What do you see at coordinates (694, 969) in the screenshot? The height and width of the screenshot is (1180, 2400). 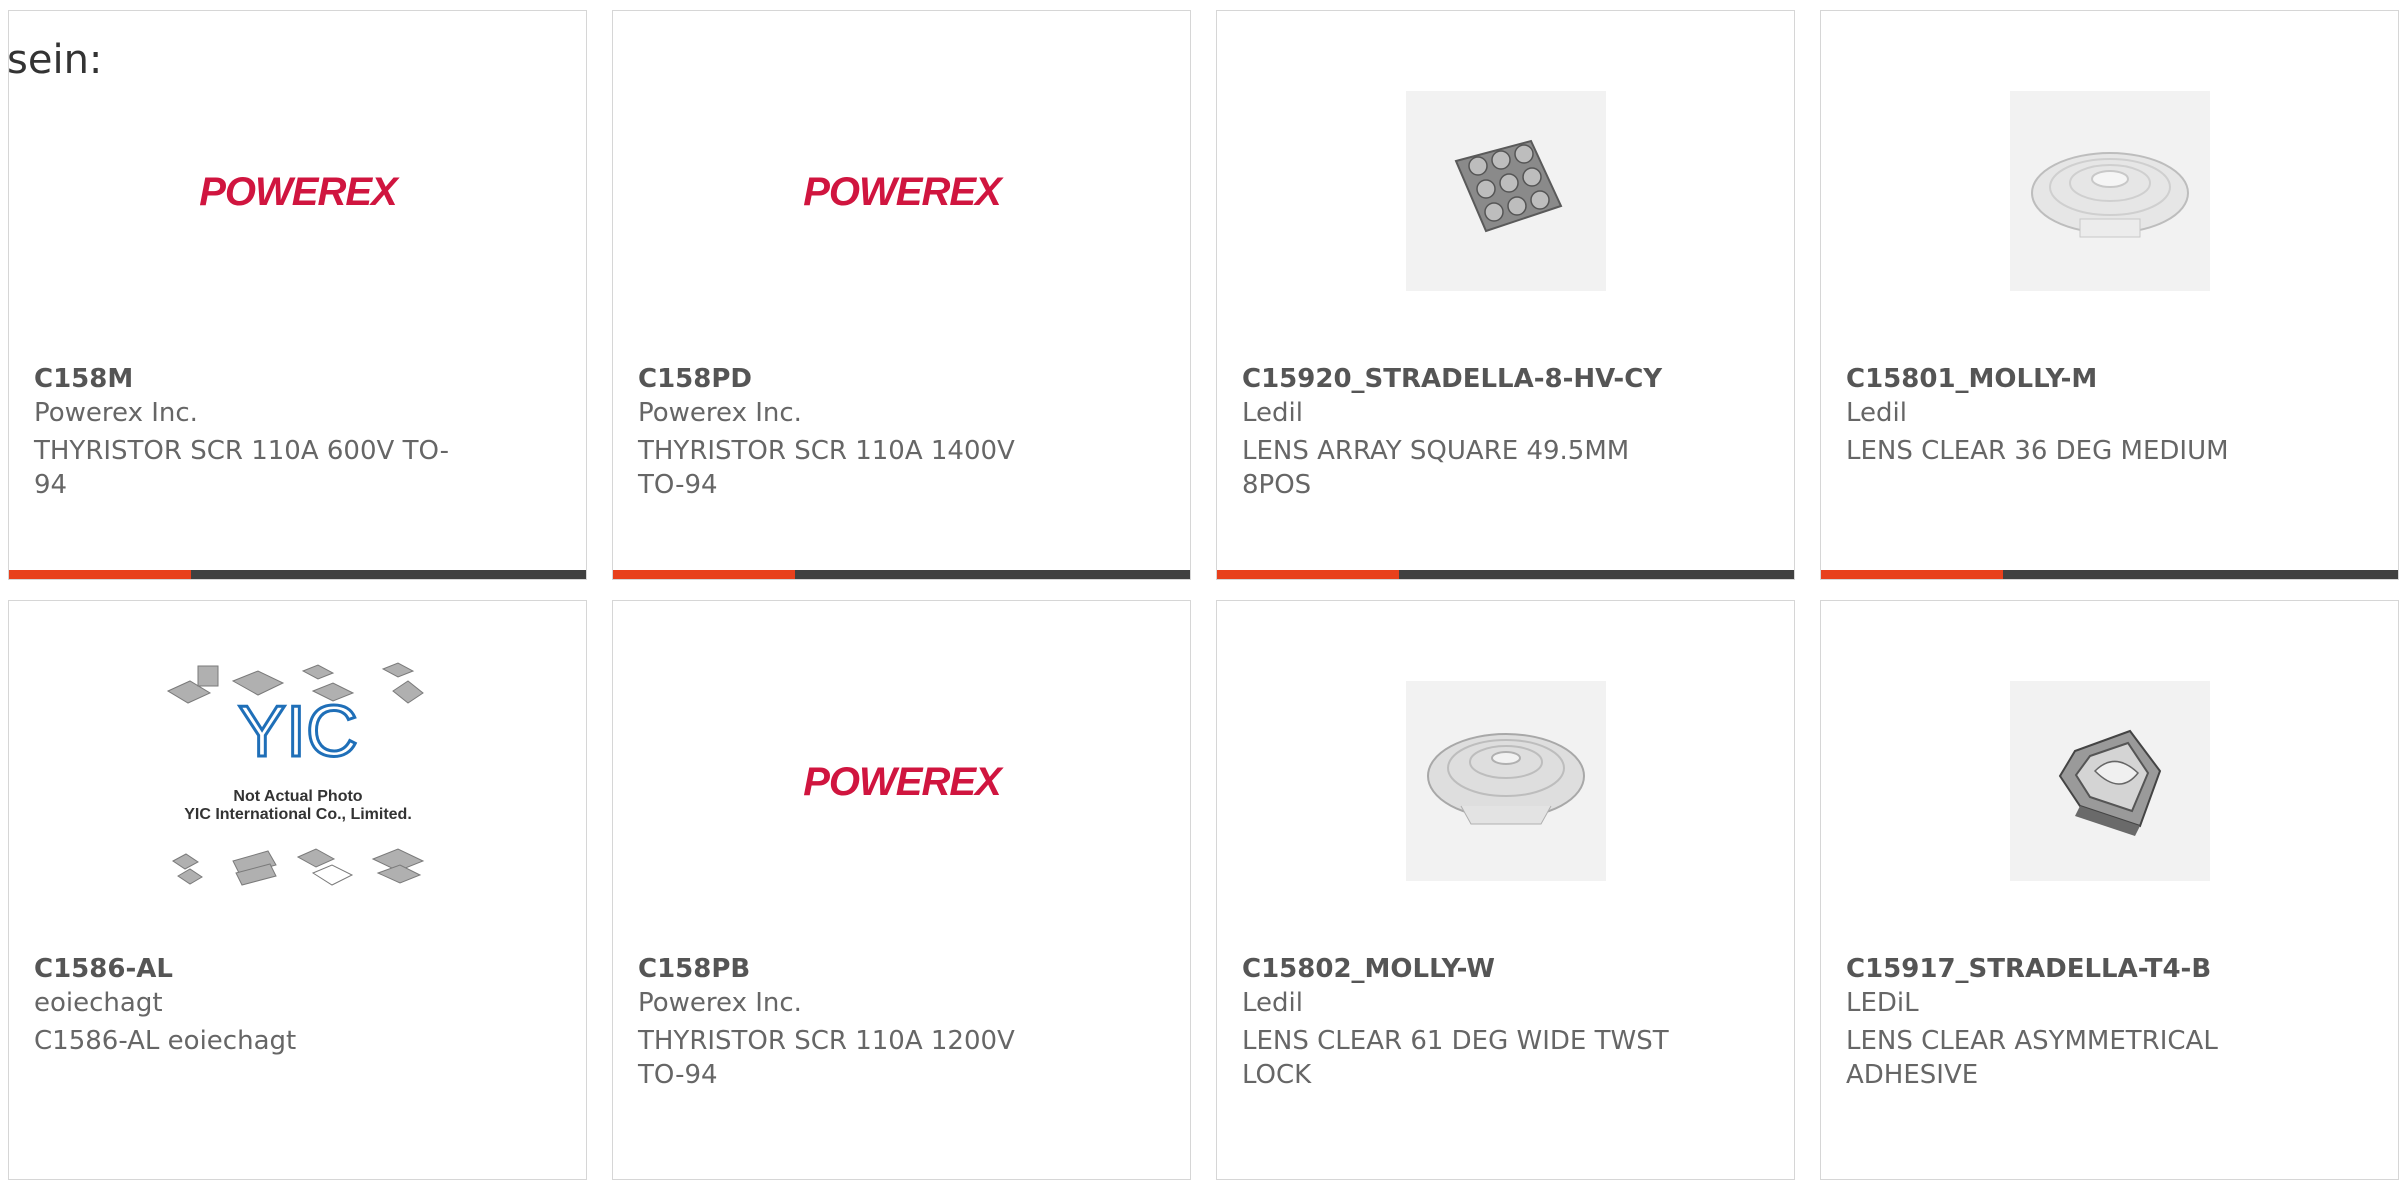 I see `part-number-link: C158PB` at bounding box center [694, 969].